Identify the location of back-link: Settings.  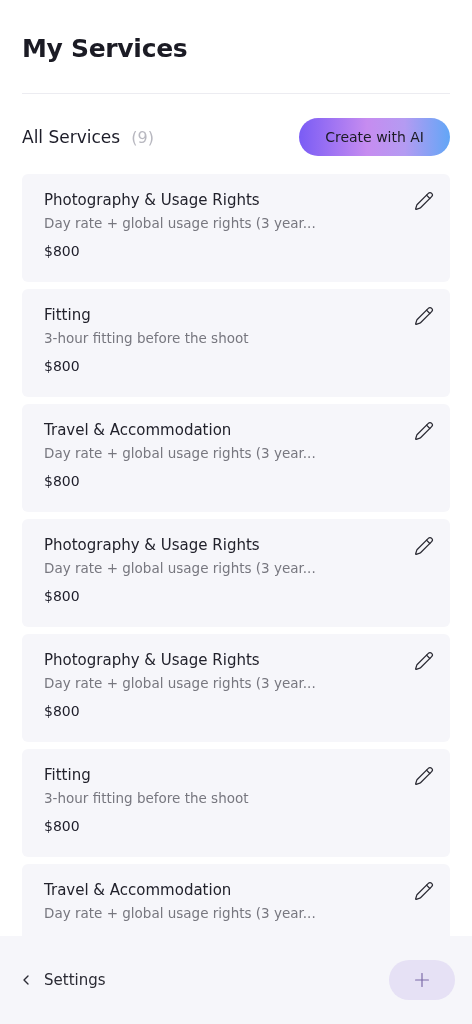
(62, 980).